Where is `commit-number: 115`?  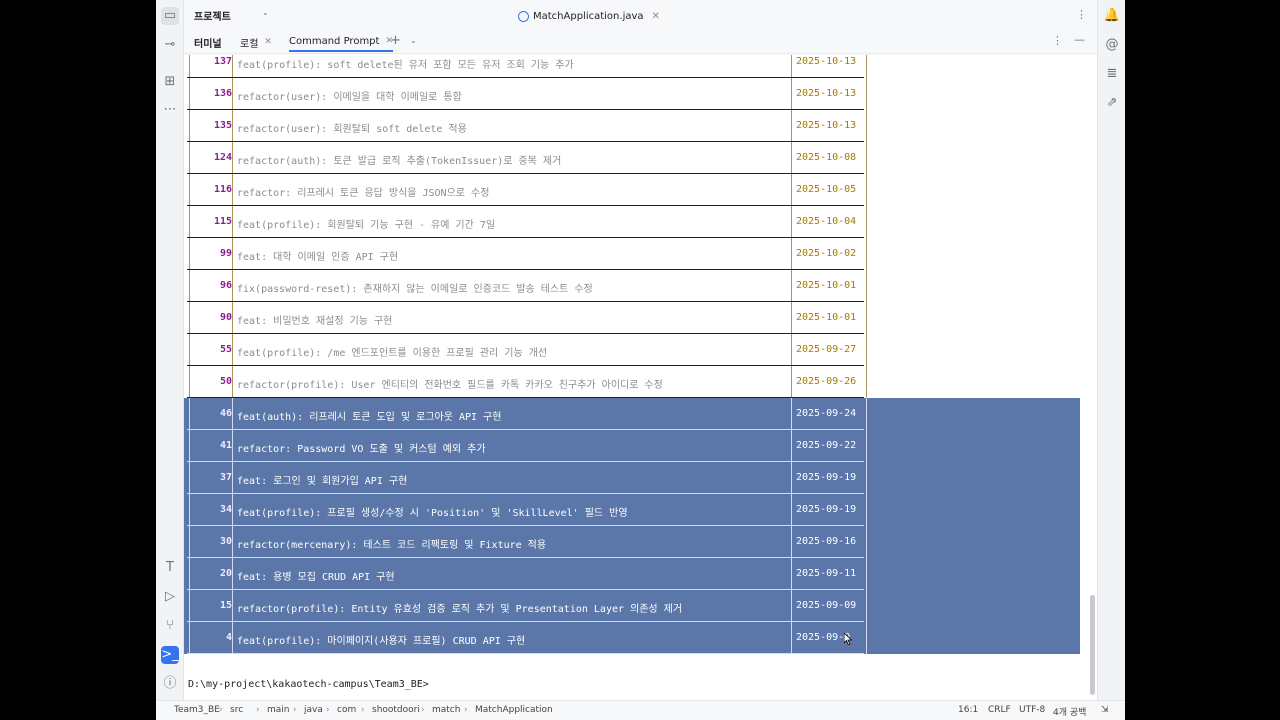 commit-number: 115 is located at coordinates (222, 221).